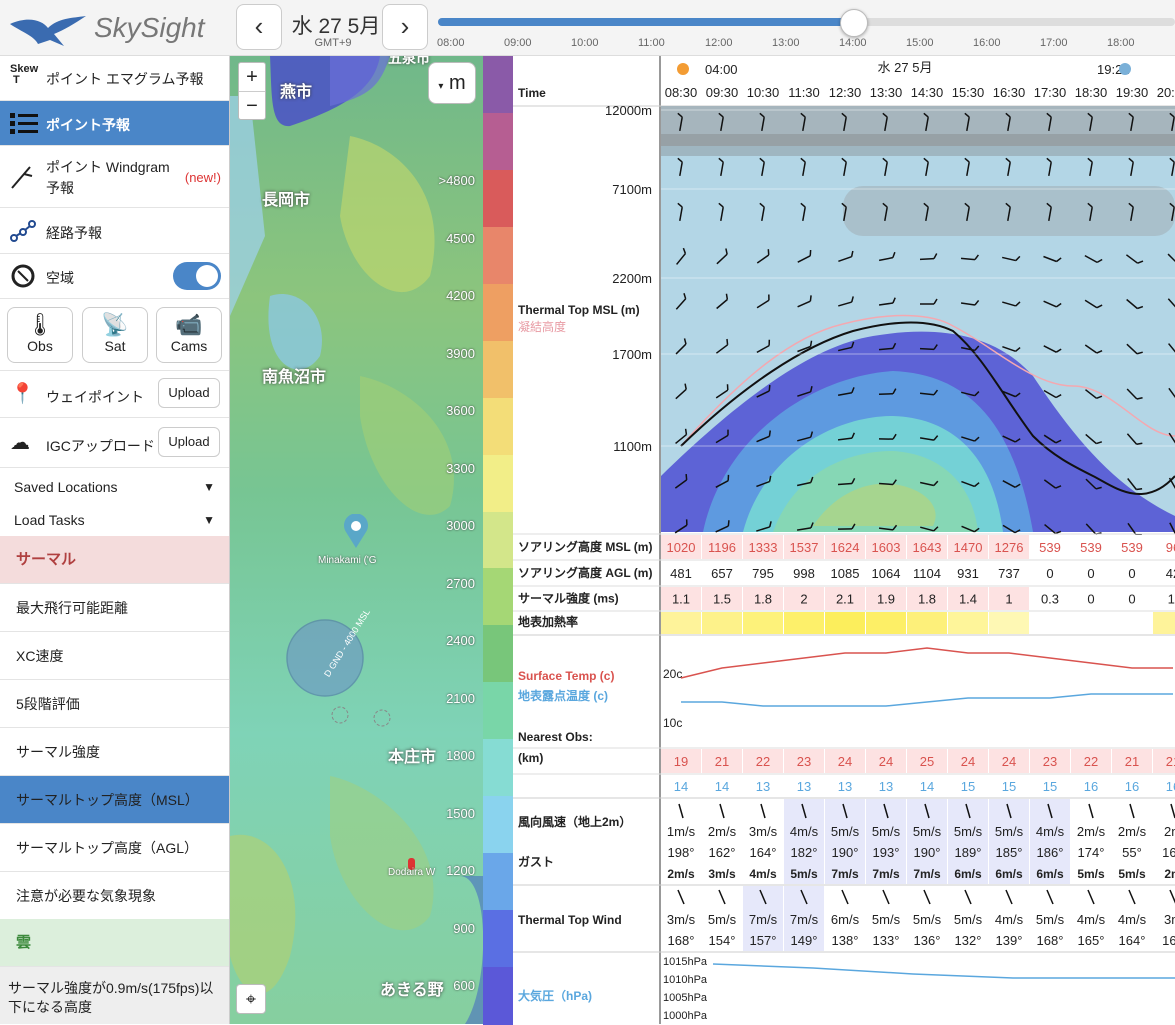  I want to click on ttw-direction: 149°, so click(804, 940).